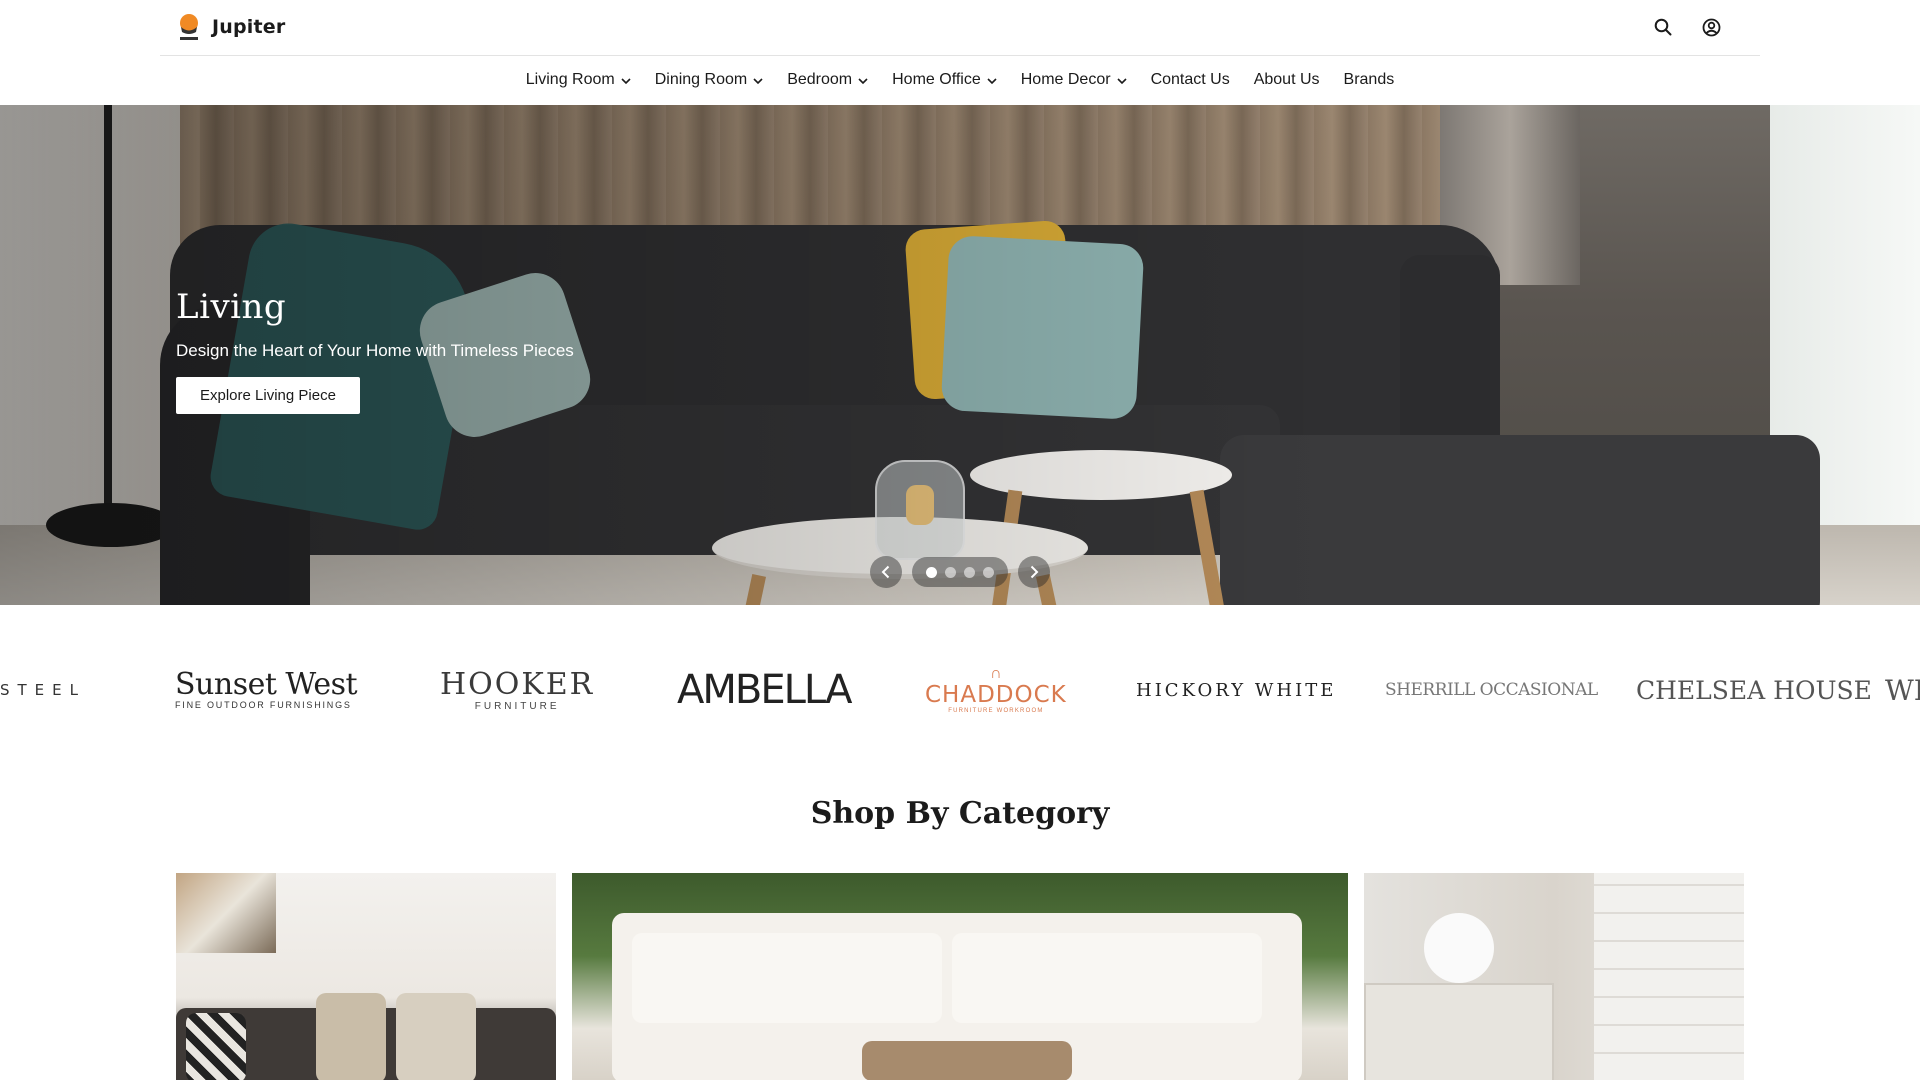  Describe the element at coordinates (1669, 976) in the screenshot. I see `category-image-headboard` at that location.